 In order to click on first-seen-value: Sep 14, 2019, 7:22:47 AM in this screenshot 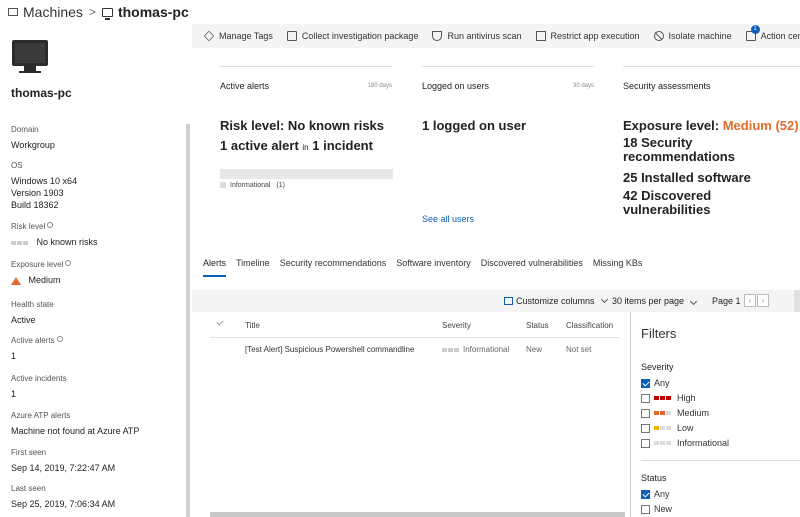, I will do `click(63, 468)`.